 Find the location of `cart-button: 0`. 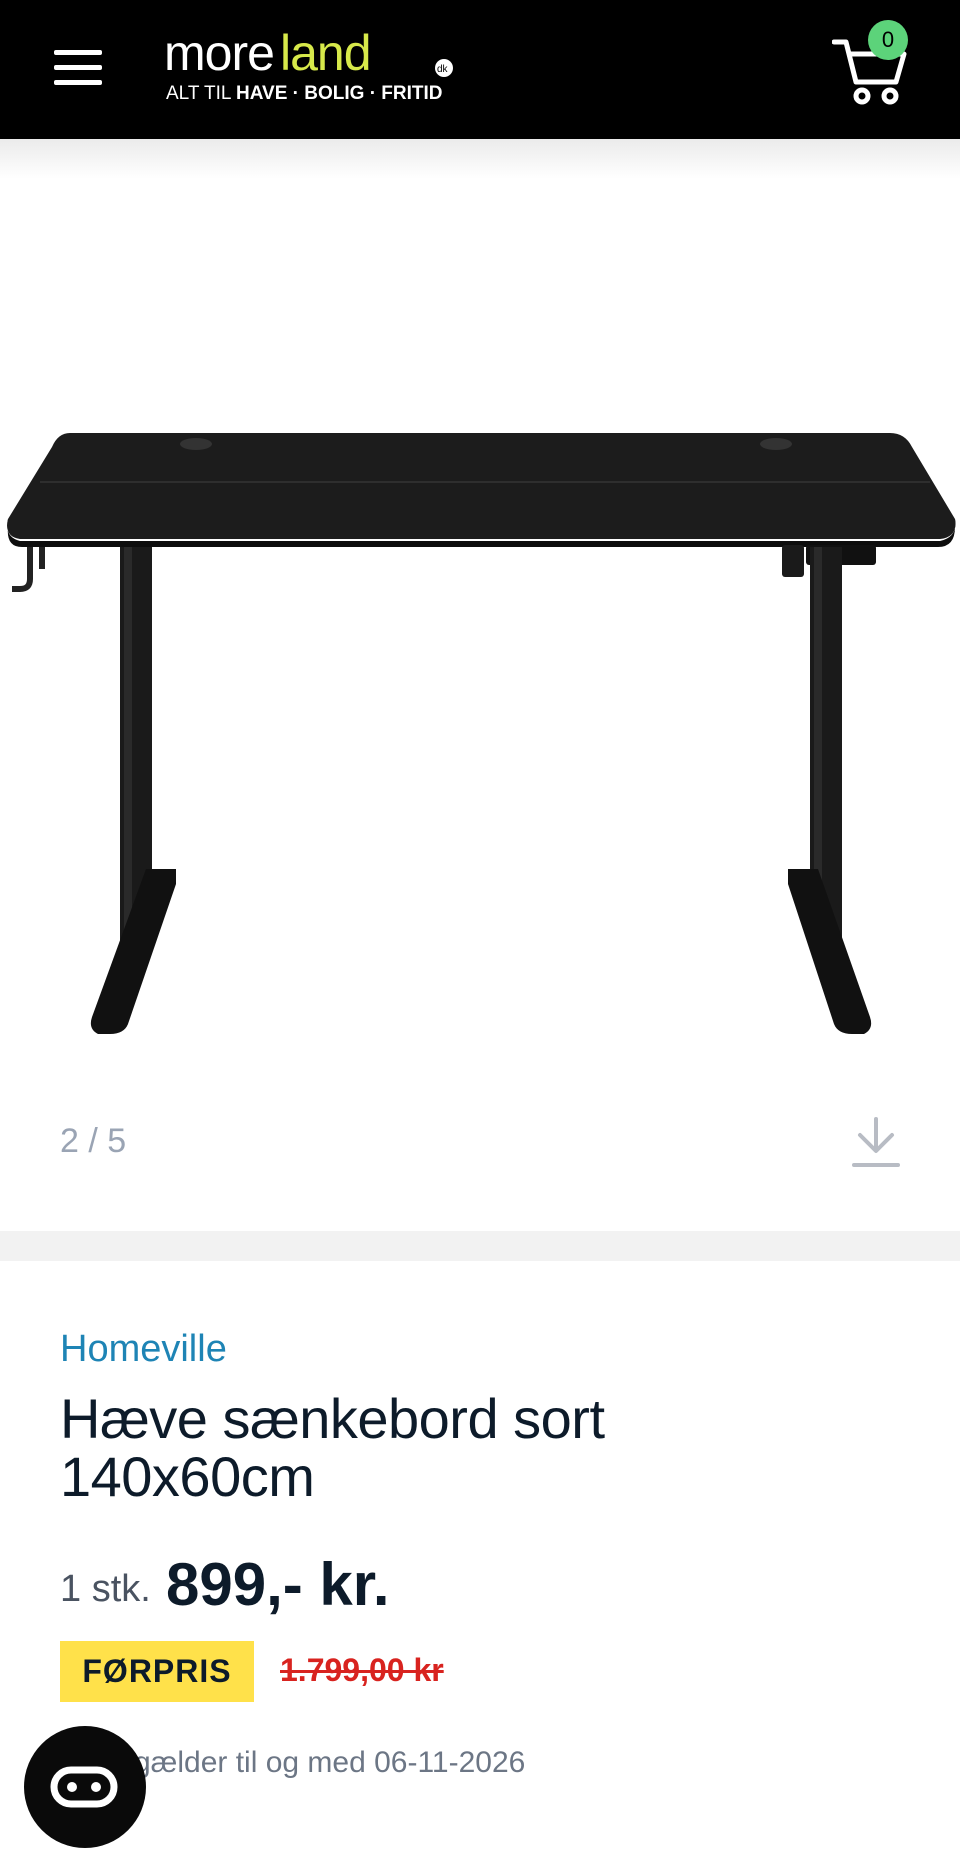

cart-button: 0 is located at coordinates (871, 65).